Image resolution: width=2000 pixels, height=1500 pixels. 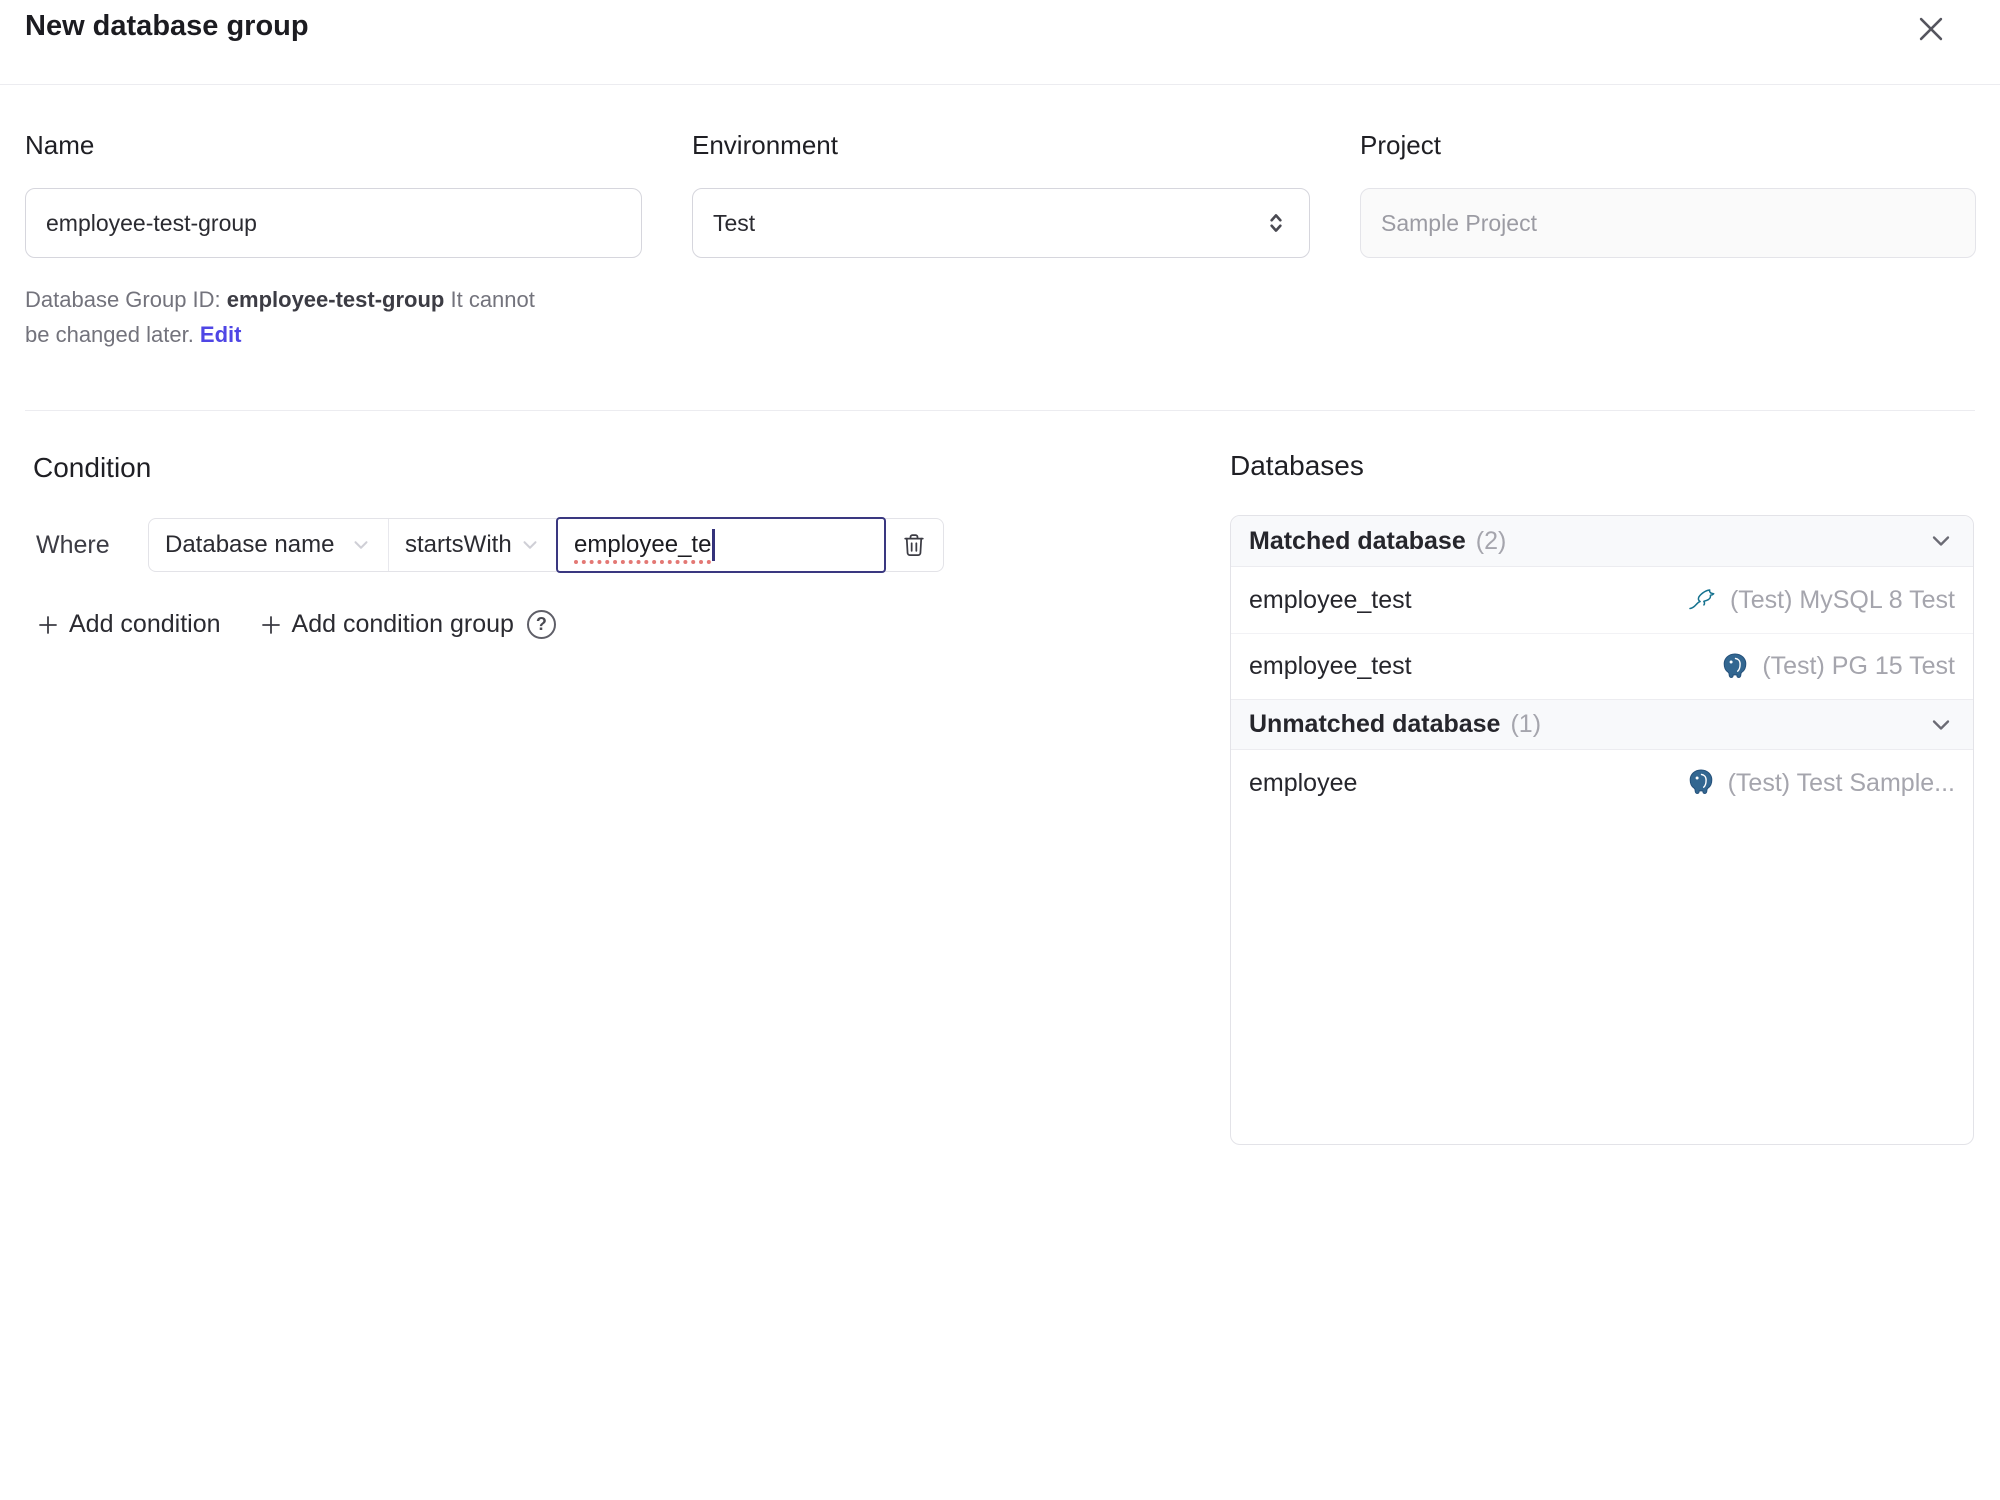 What do you see at coordinates (458, 544) in the screenshot?
I see `condition-operator-value: startsWith` at bounding box center [458, 544].